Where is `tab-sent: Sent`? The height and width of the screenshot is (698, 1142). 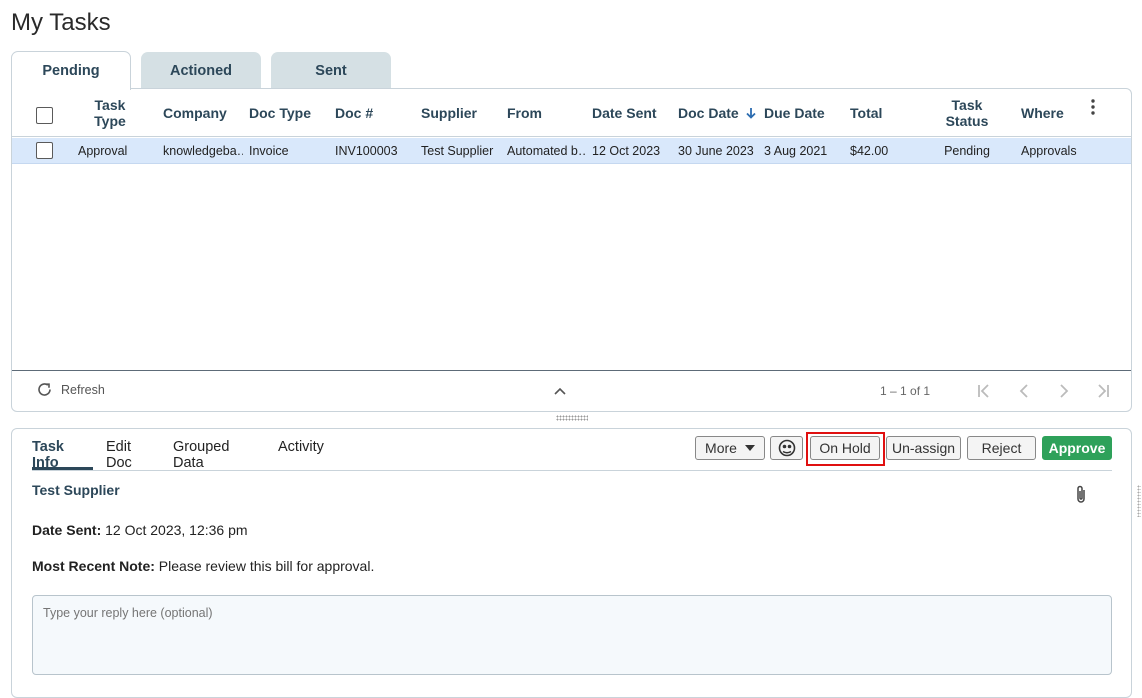 tab-sent: Sent is located at coordinates (331, 70).